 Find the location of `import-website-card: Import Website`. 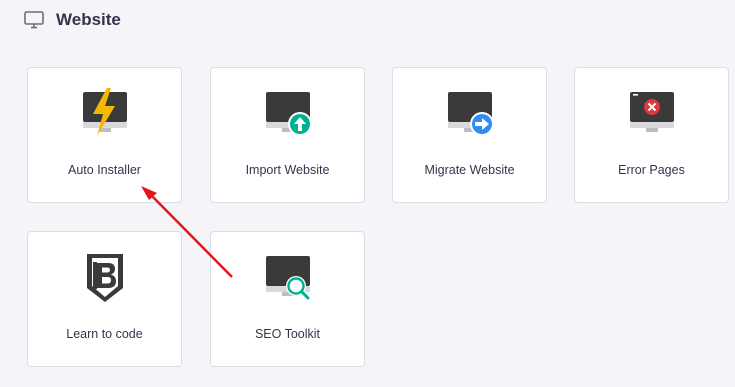

import-website-card: Import Website is located at coordinates (287, 135).